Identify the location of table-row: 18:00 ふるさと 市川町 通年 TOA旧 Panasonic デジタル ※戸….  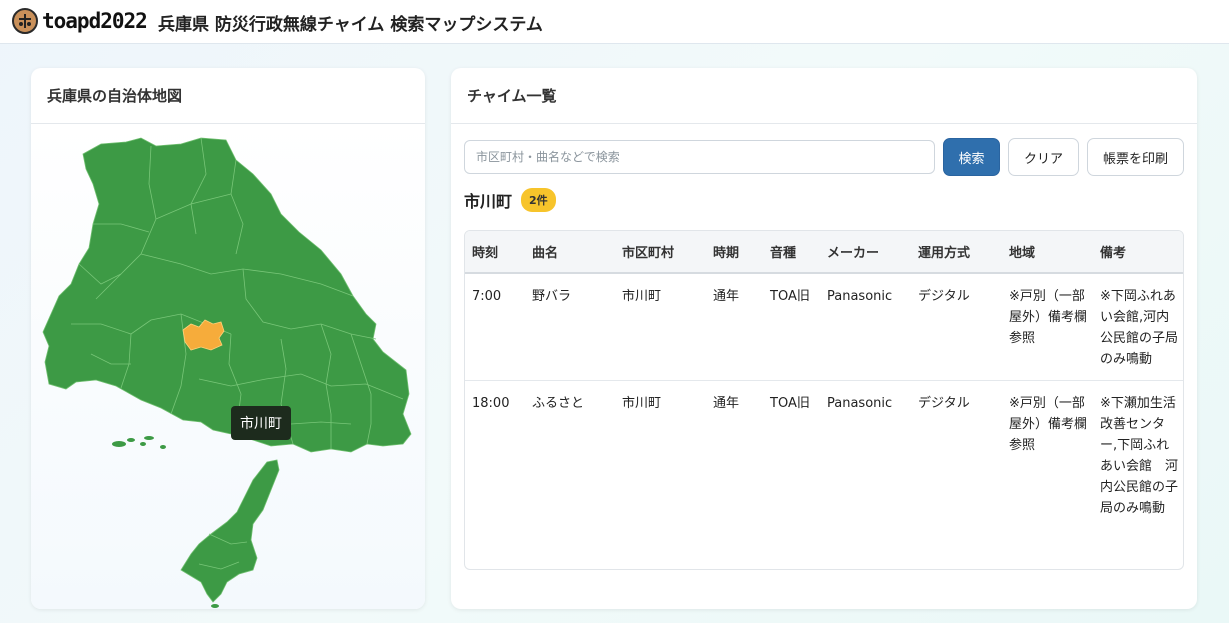
(824, 455).